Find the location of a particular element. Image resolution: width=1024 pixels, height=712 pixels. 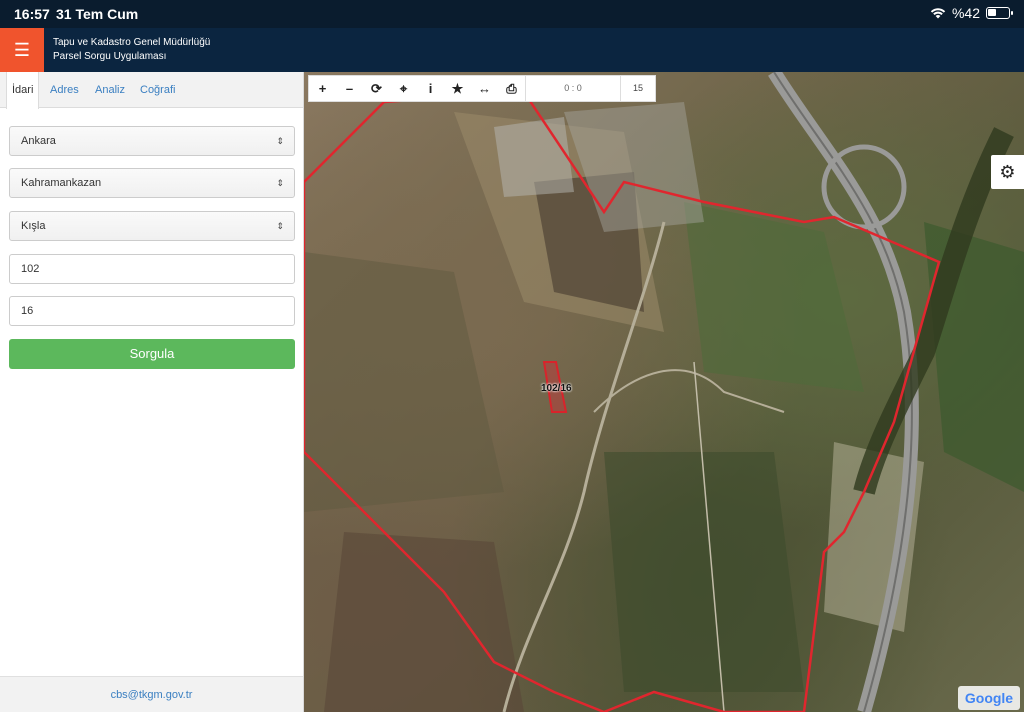

parcel-input: 16 is located at coordinates (152, 311).